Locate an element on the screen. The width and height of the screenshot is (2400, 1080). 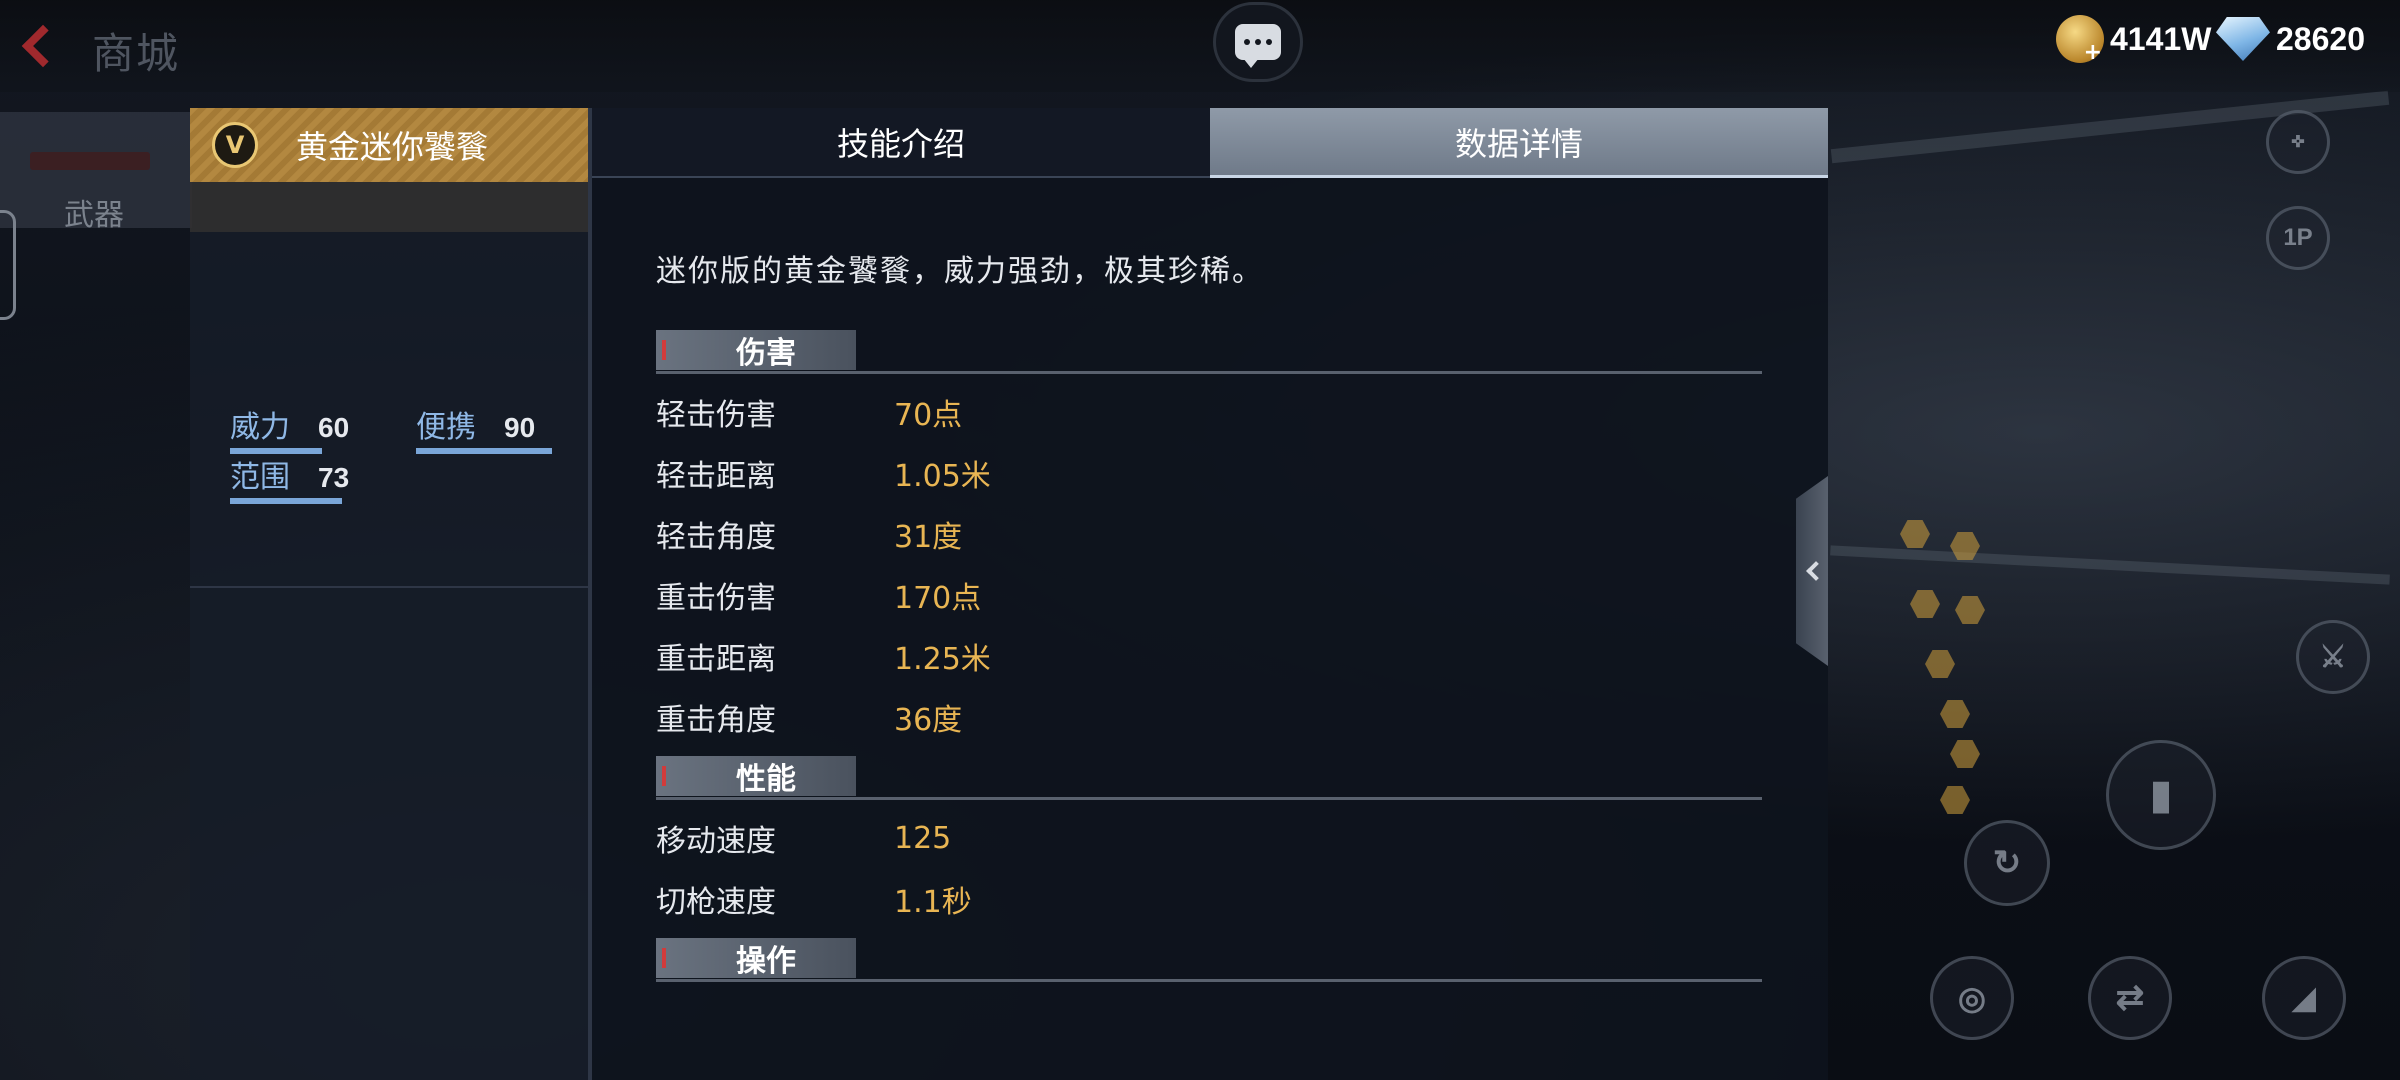
row-label: 重击距离 is located at coordinates (716, 659).